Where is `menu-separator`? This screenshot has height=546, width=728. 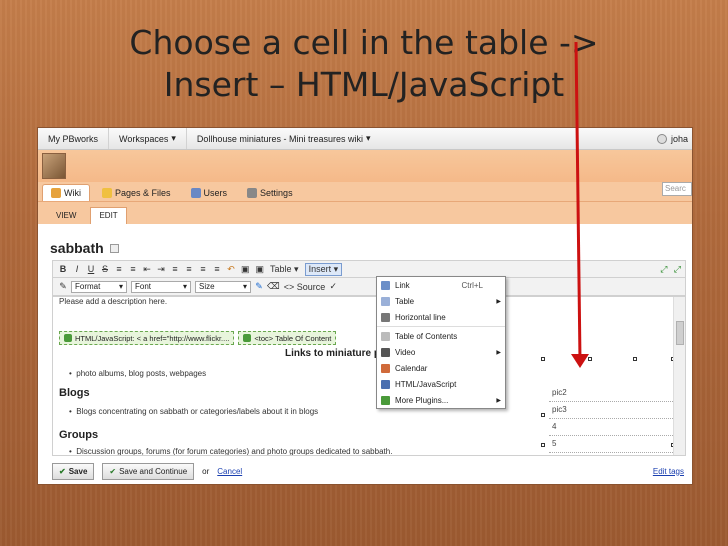 menu-separator is located at coordinates (441, 326).